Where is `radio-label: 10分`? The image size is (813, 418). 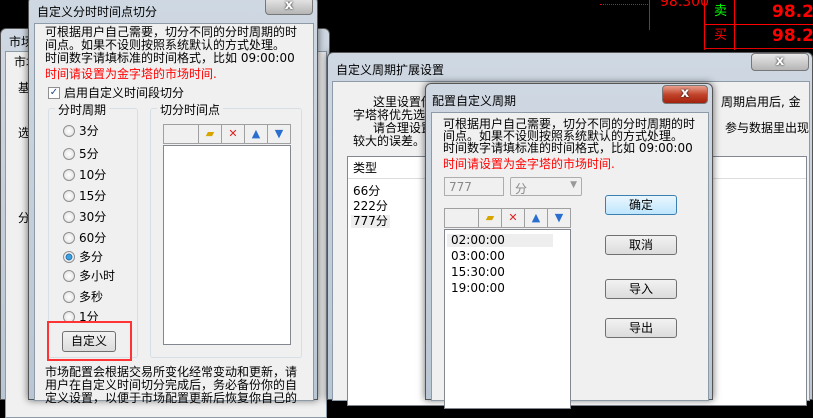 radio-label: 10分 is located at coordinates (93, 175).